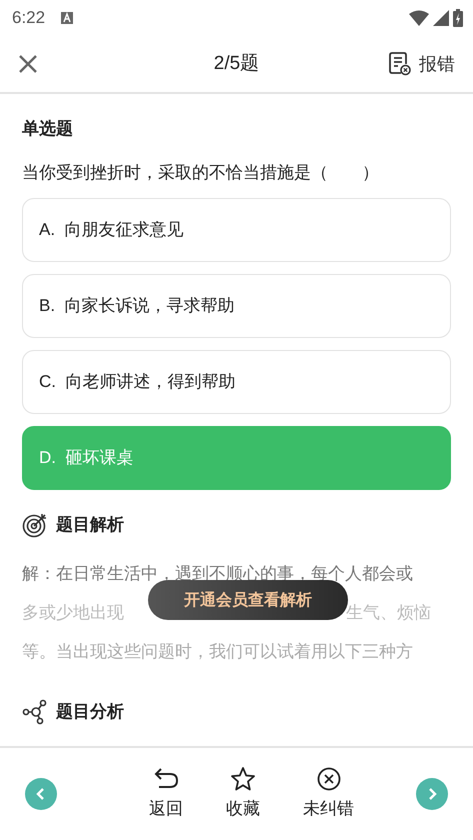  I want to click on report-icon, so click(400, 64).